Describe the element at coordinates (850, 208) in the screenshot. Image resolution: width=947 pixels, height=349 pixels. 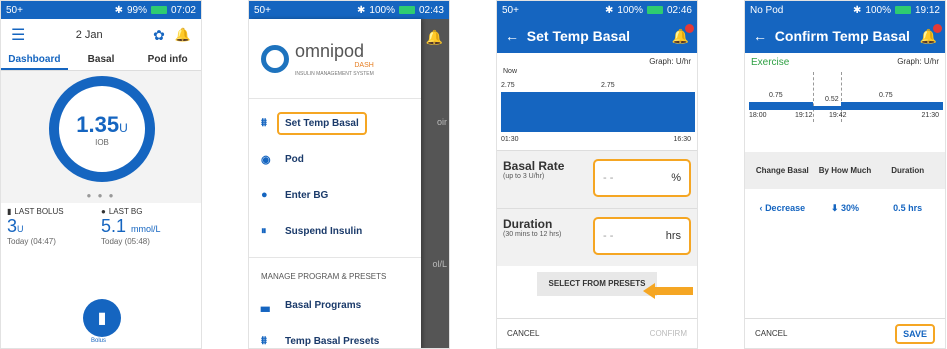
I see `amount-value: 30%` at that location.